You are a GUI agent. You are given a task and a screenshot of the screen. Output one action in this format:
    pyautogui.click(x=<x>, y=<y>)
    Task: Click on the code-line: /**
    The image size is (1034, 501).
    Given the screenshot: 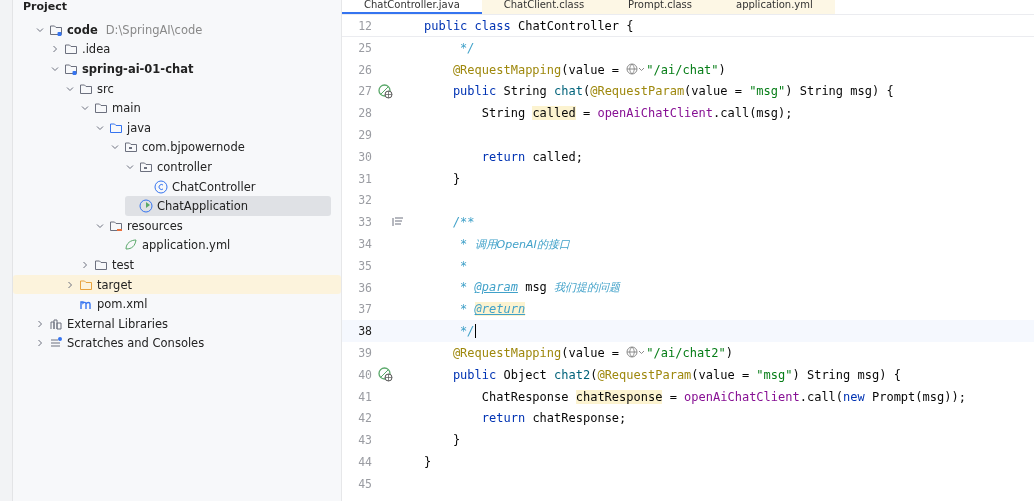 What is the action you would take?
    pyautogui.click(x=463, y=222)
    